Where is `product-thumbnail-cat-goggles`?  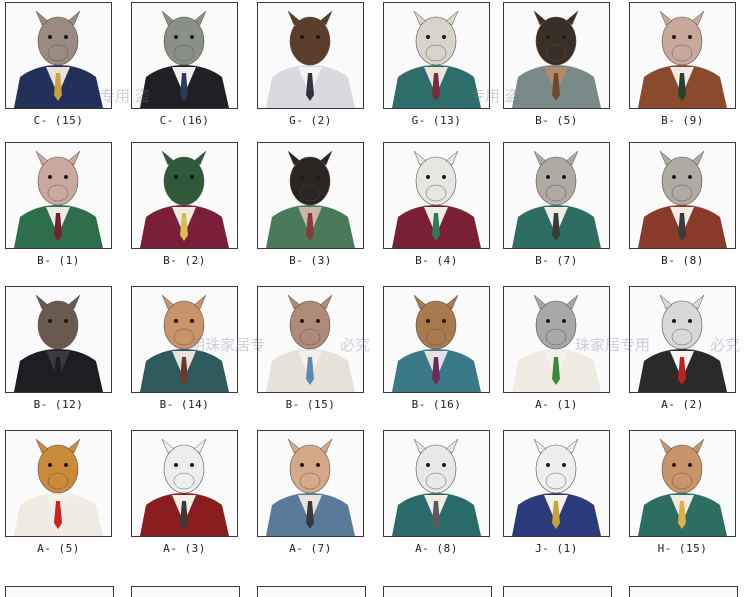 product-thumbnail-cat-goggles is located at coordinates (58, 483).